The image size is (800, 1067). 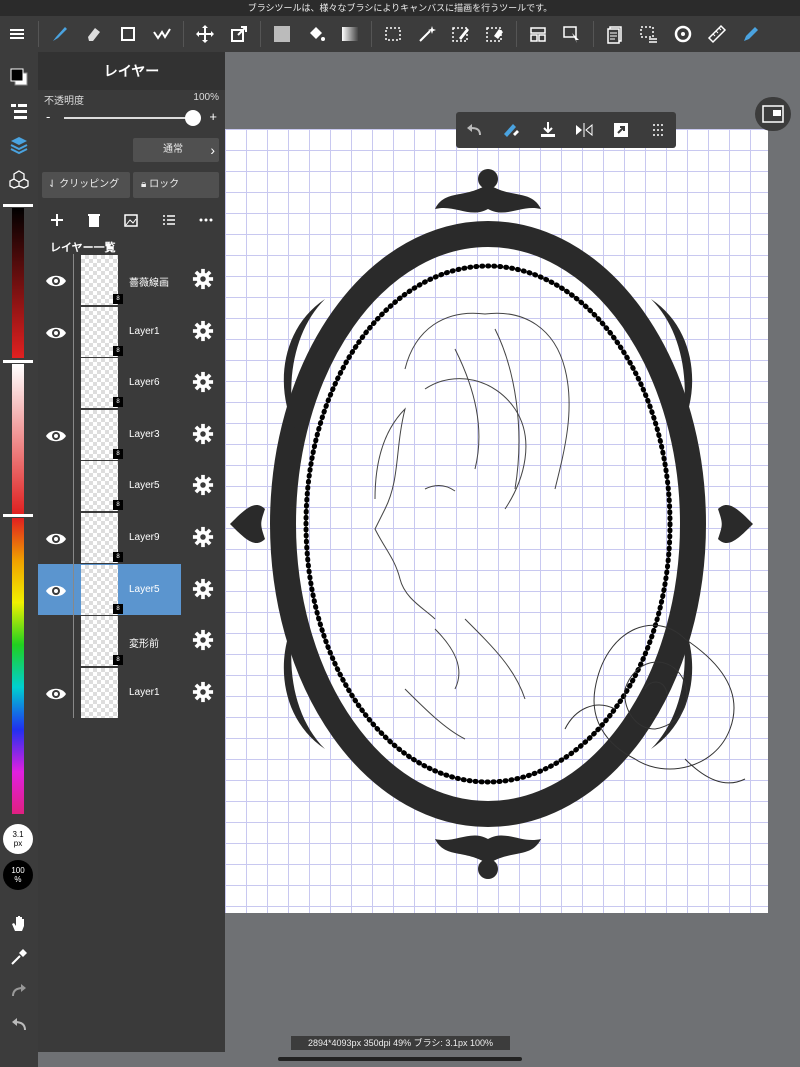 I want to click on layer-list-icon, so click(x=19, y=111).